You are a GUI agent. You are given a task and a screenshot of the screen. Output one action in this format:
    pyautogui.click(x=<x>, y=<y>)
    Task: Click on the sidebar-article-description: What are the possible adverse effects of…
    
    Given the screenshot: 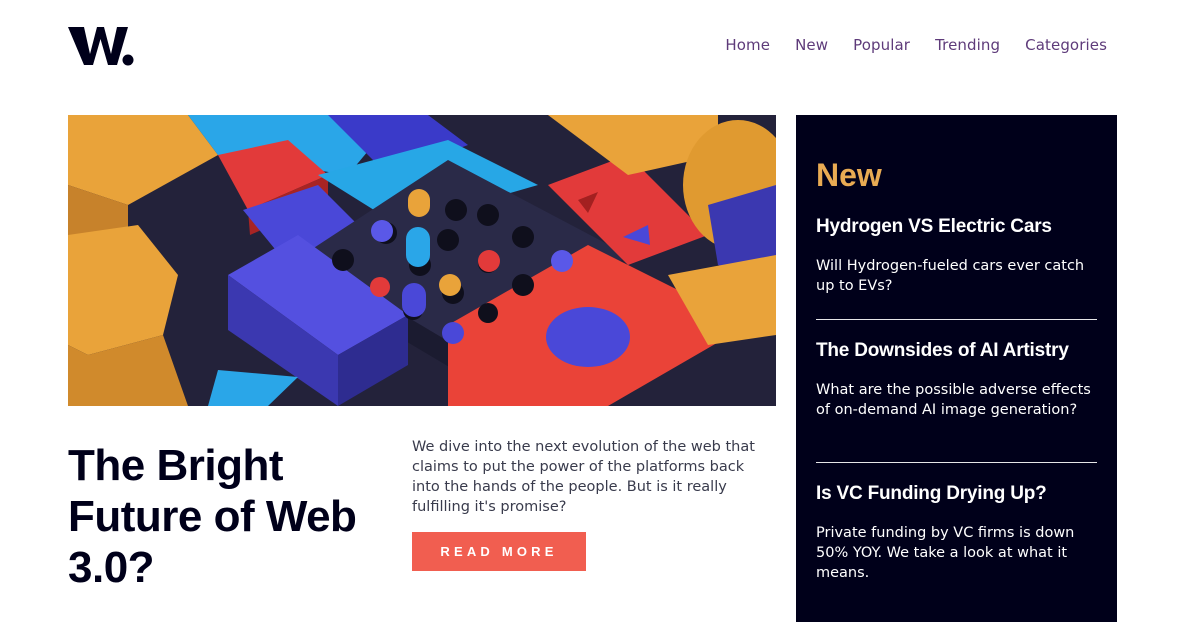 What is the action you would take?
    pyautogui.click(x=953, y=400)
    